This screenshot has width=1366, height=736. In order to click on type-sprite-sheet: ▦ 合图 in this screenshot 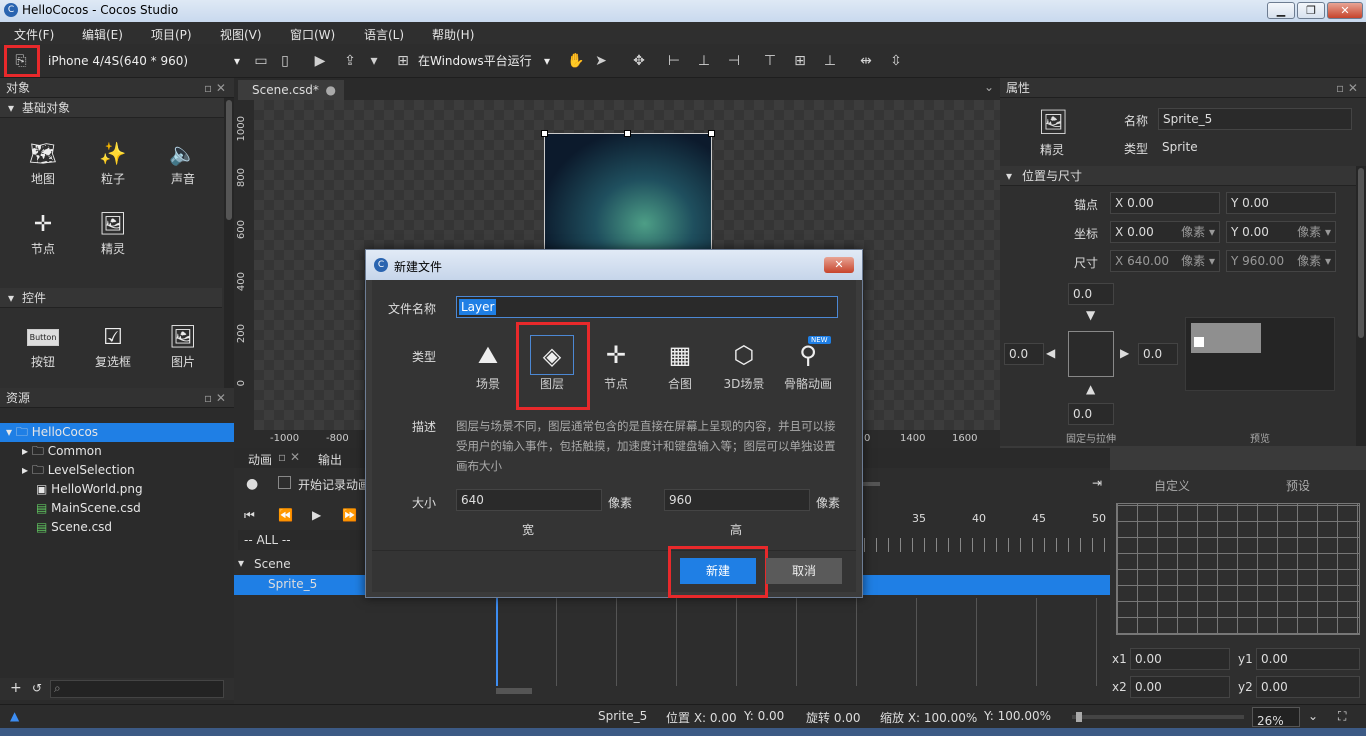, I will do `click(680, 363)`.